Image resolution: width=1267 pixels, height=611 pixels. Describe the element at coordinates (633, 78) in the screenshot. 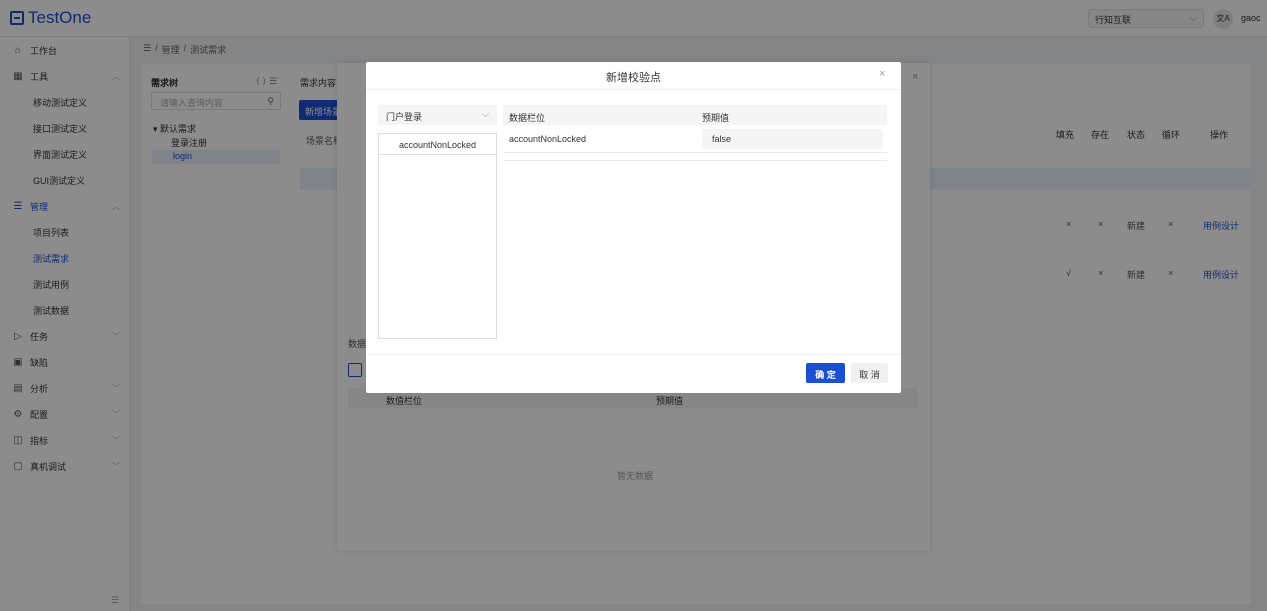

I see `modal-title: 新增校验点` at that location.